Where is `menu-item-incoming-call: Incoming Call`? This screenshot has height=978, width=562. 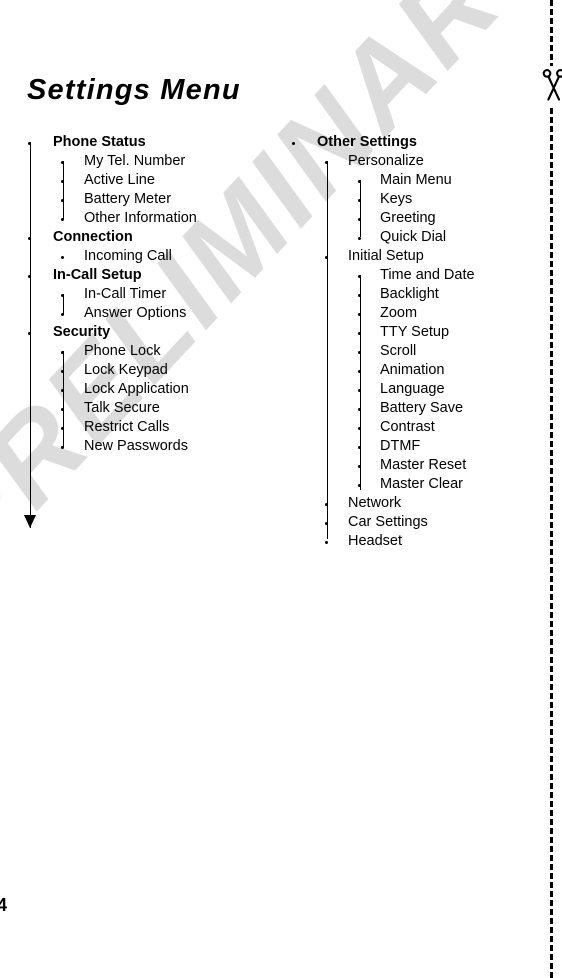
menu-item-incoming-call: Incoming Call is located at coordinates (153, 256).